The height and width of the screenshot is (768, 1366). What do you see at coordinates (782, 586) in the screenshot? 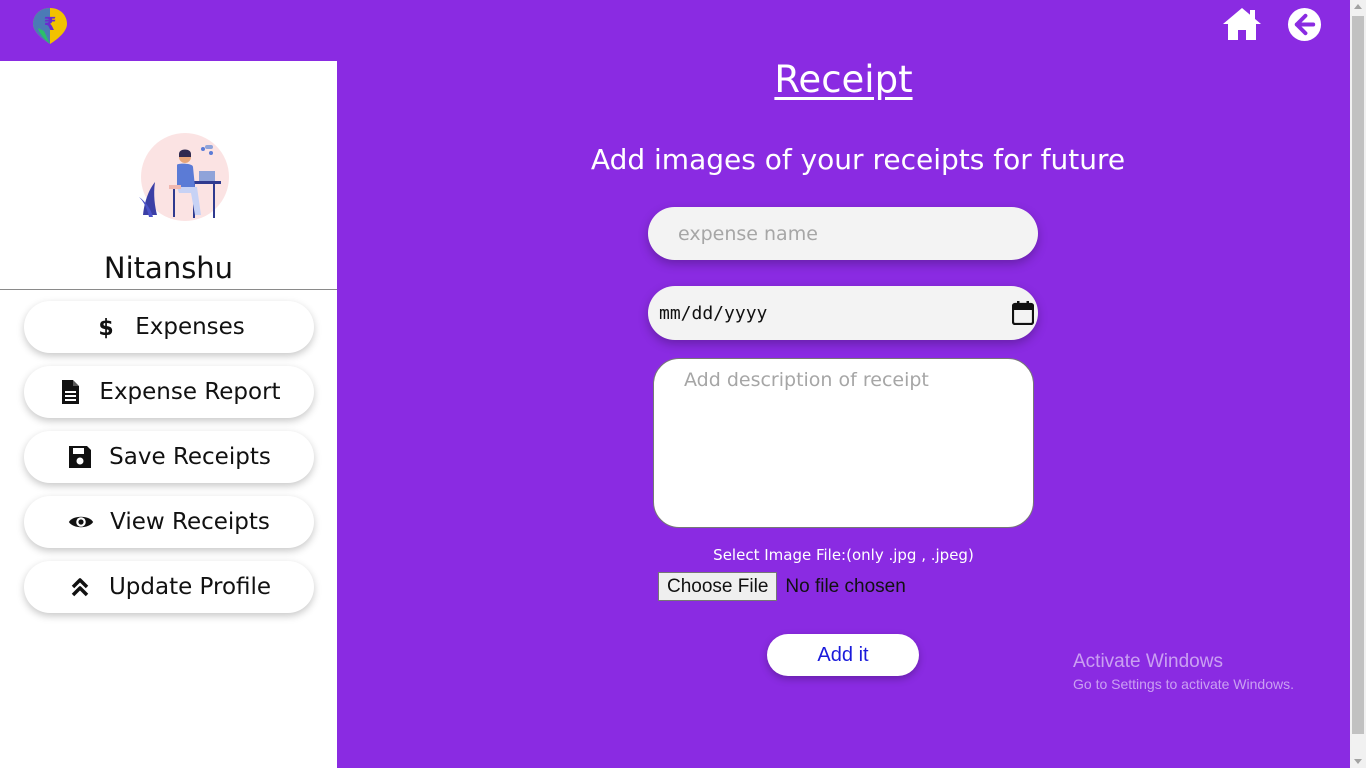
I see `file-input: Choose File No file chosen` at bounding box center [782, 586].